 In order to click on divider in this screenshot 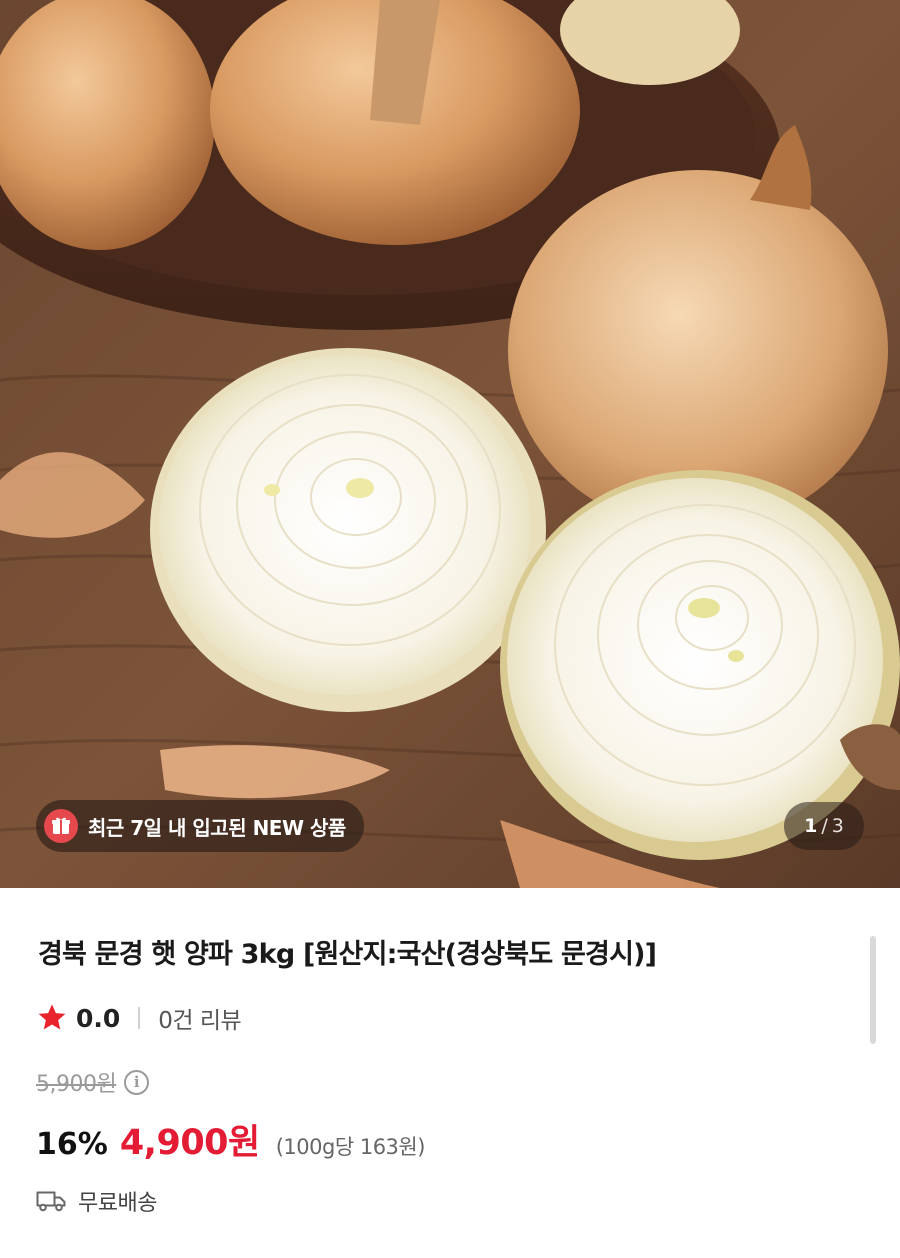, I will do `click(139, 1018)`.